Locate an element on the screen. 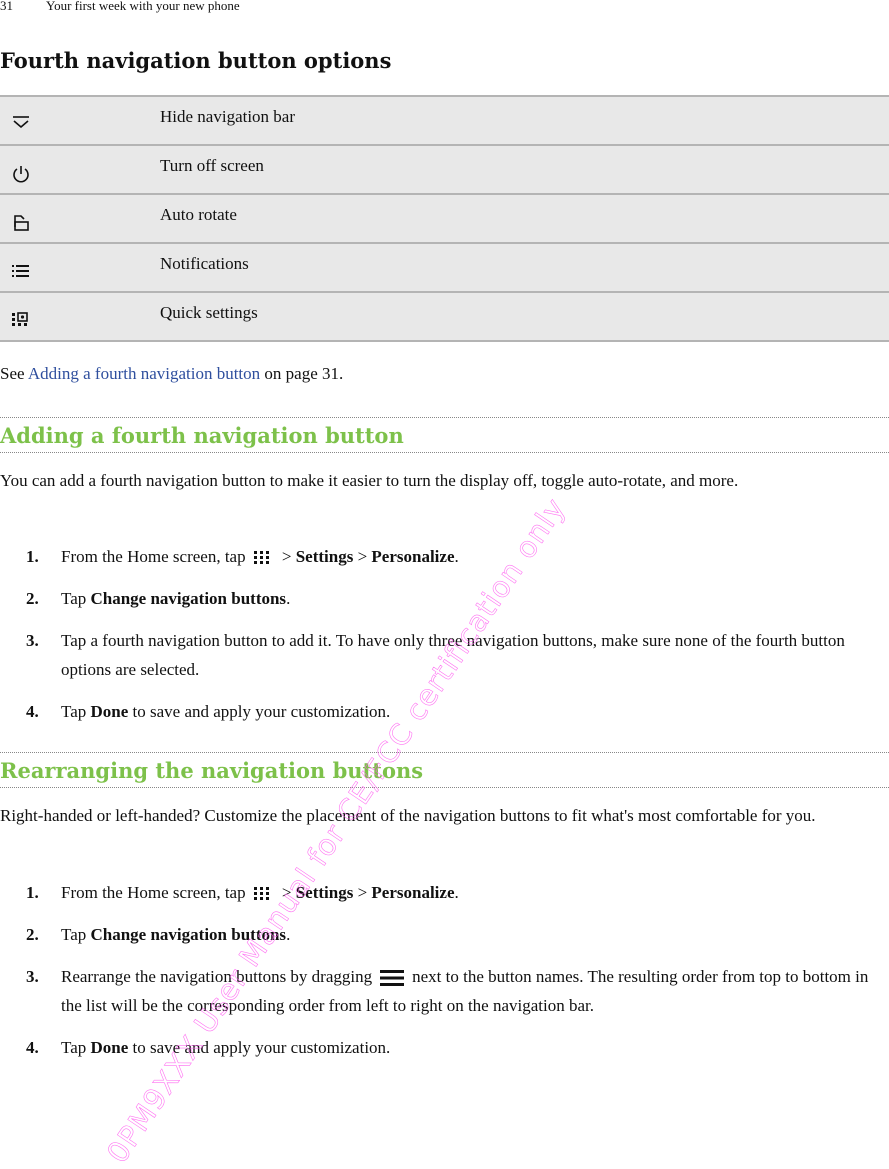 This screenshot has height=1169, width=889. option-label: Notifications is located at coordinates (204, 263).